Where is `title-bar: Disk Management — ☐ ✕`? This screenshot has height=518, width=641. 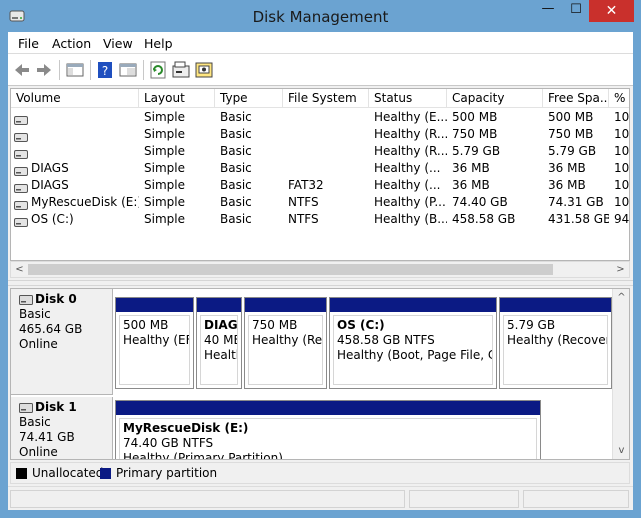
title-bar: Disk Management — ☐ ✕ is located at coordinates (320, 16).